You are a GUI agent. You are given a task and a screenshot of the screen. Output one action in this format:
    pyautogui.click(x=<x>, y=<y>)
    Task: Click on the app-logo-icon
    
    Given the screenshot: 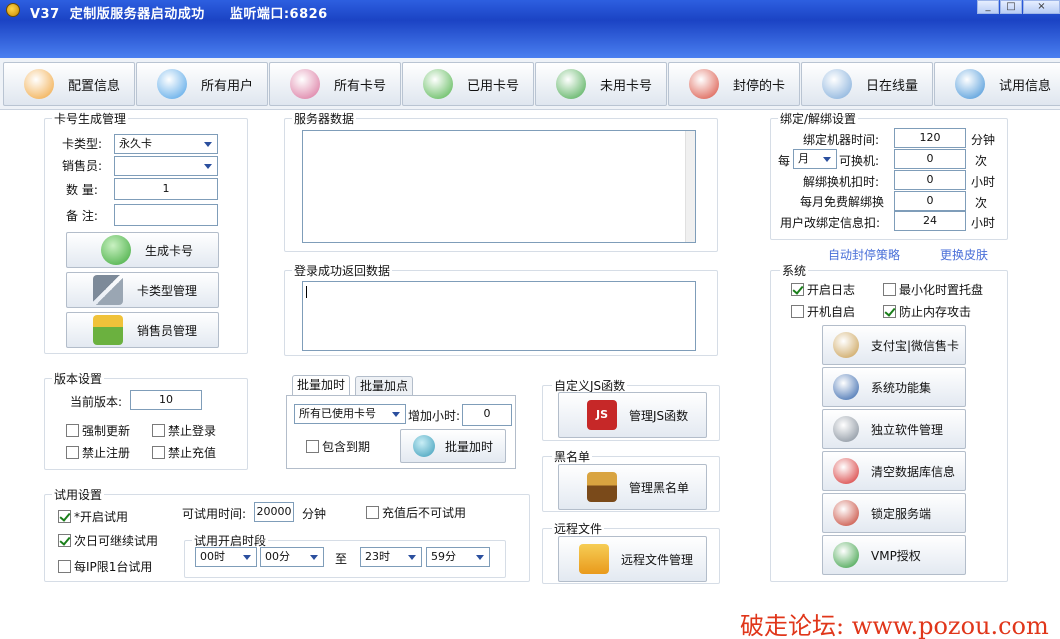 What is the action you would take?
    pyautogui.click(x=13, y=10)
    